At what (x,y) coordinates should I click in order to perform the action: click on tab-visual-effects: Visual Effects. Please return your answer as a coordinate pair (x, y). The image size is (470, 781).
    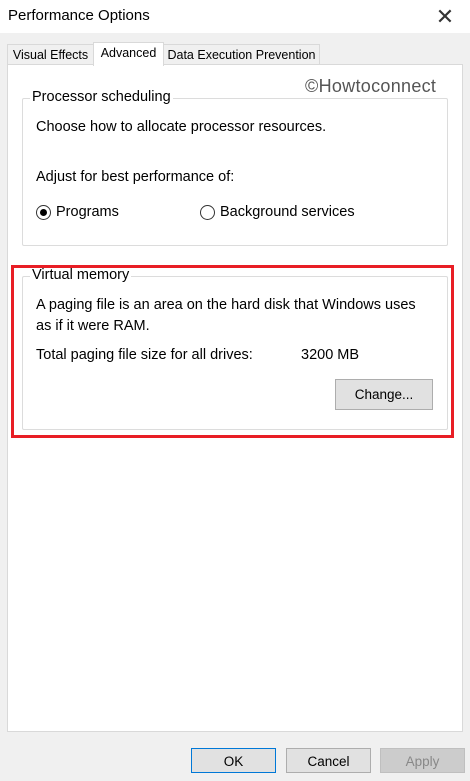
    Looking at the image, I should click on (50, 54).